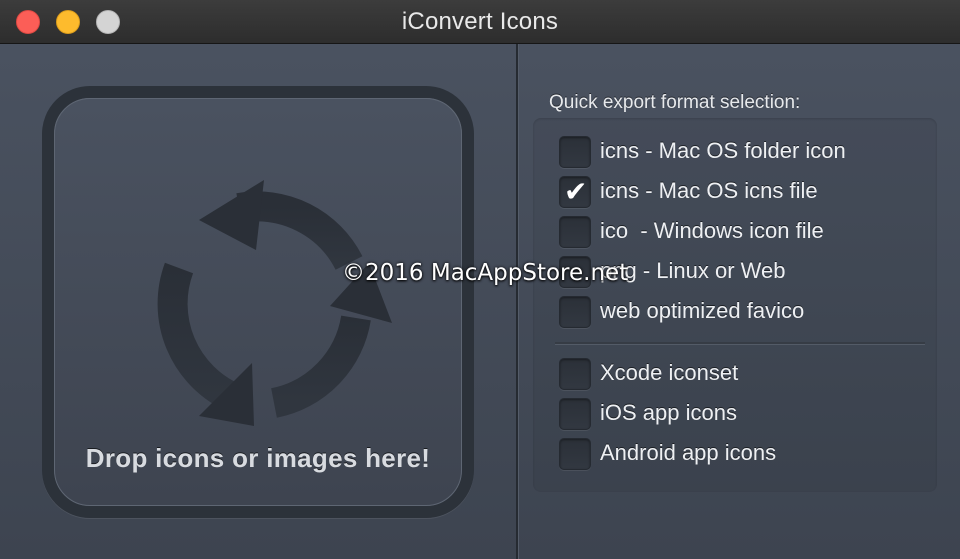 The width and height of the screenshot is (960, 559). I want to click on window-title: iConvert Icons, so click(480, 21).